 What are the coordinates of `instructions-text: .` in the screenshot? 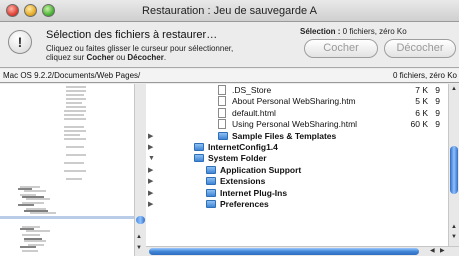 It's located at (165, 57).